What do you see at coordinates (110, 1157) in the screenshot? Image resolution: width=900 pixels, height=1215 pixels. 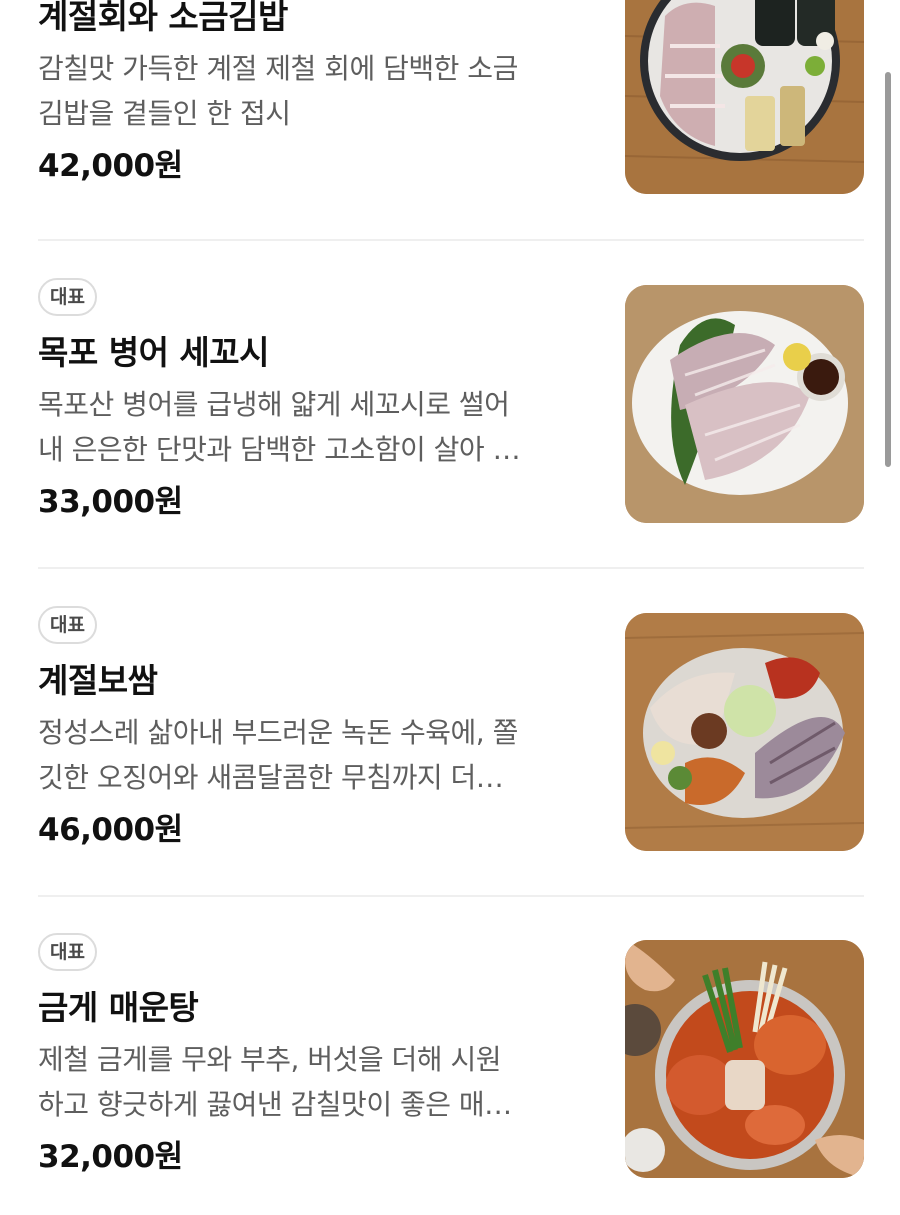 I see `menu-item-price: 32,000원` at bounding box center [110, 1157].